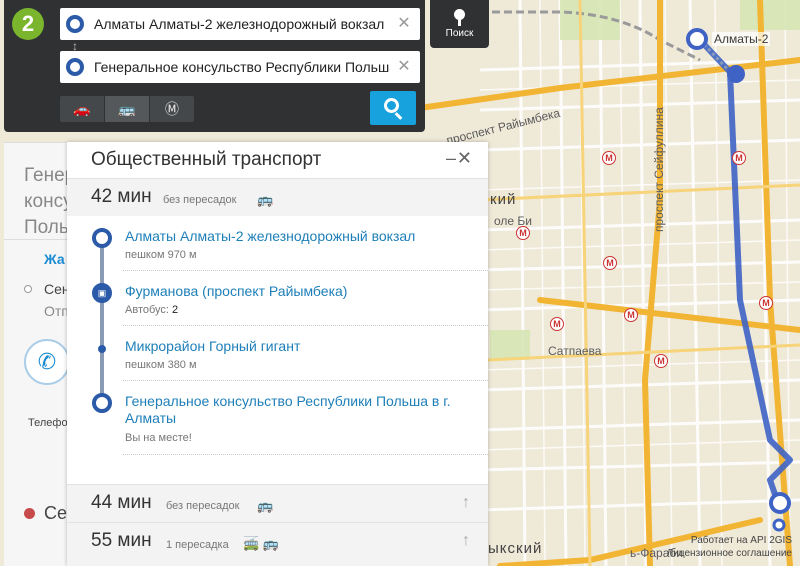 This screenshot has height=566, width=800. Describe the element at coordinates (75, 24) in the screenshot. I see `start-point-icon` at that location.